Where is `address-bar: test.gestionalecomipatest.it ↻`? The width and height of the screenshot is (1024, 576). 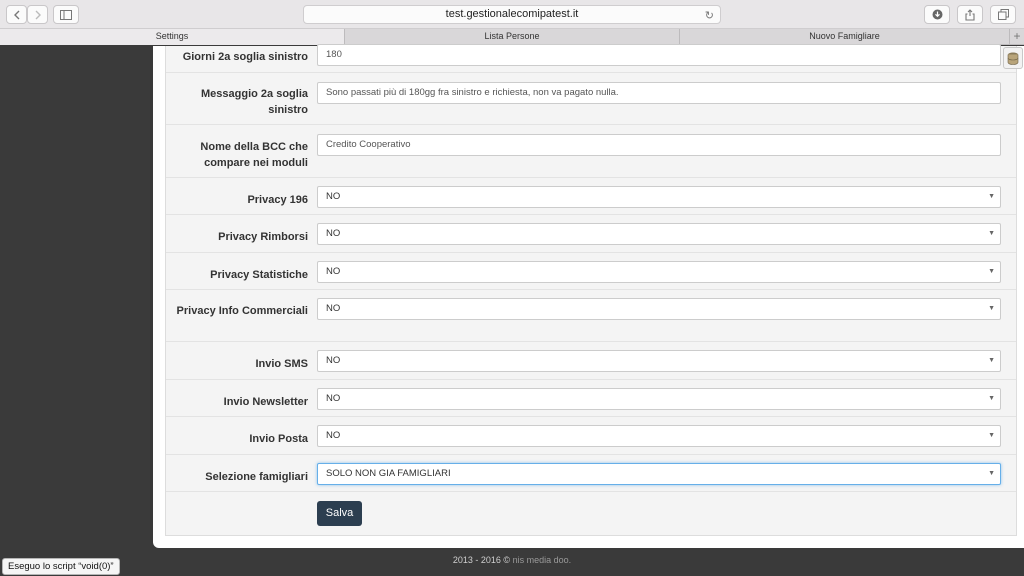
address-bar: test.gestionalecomipatest.it ↻ is located at coordinates (512, 14).